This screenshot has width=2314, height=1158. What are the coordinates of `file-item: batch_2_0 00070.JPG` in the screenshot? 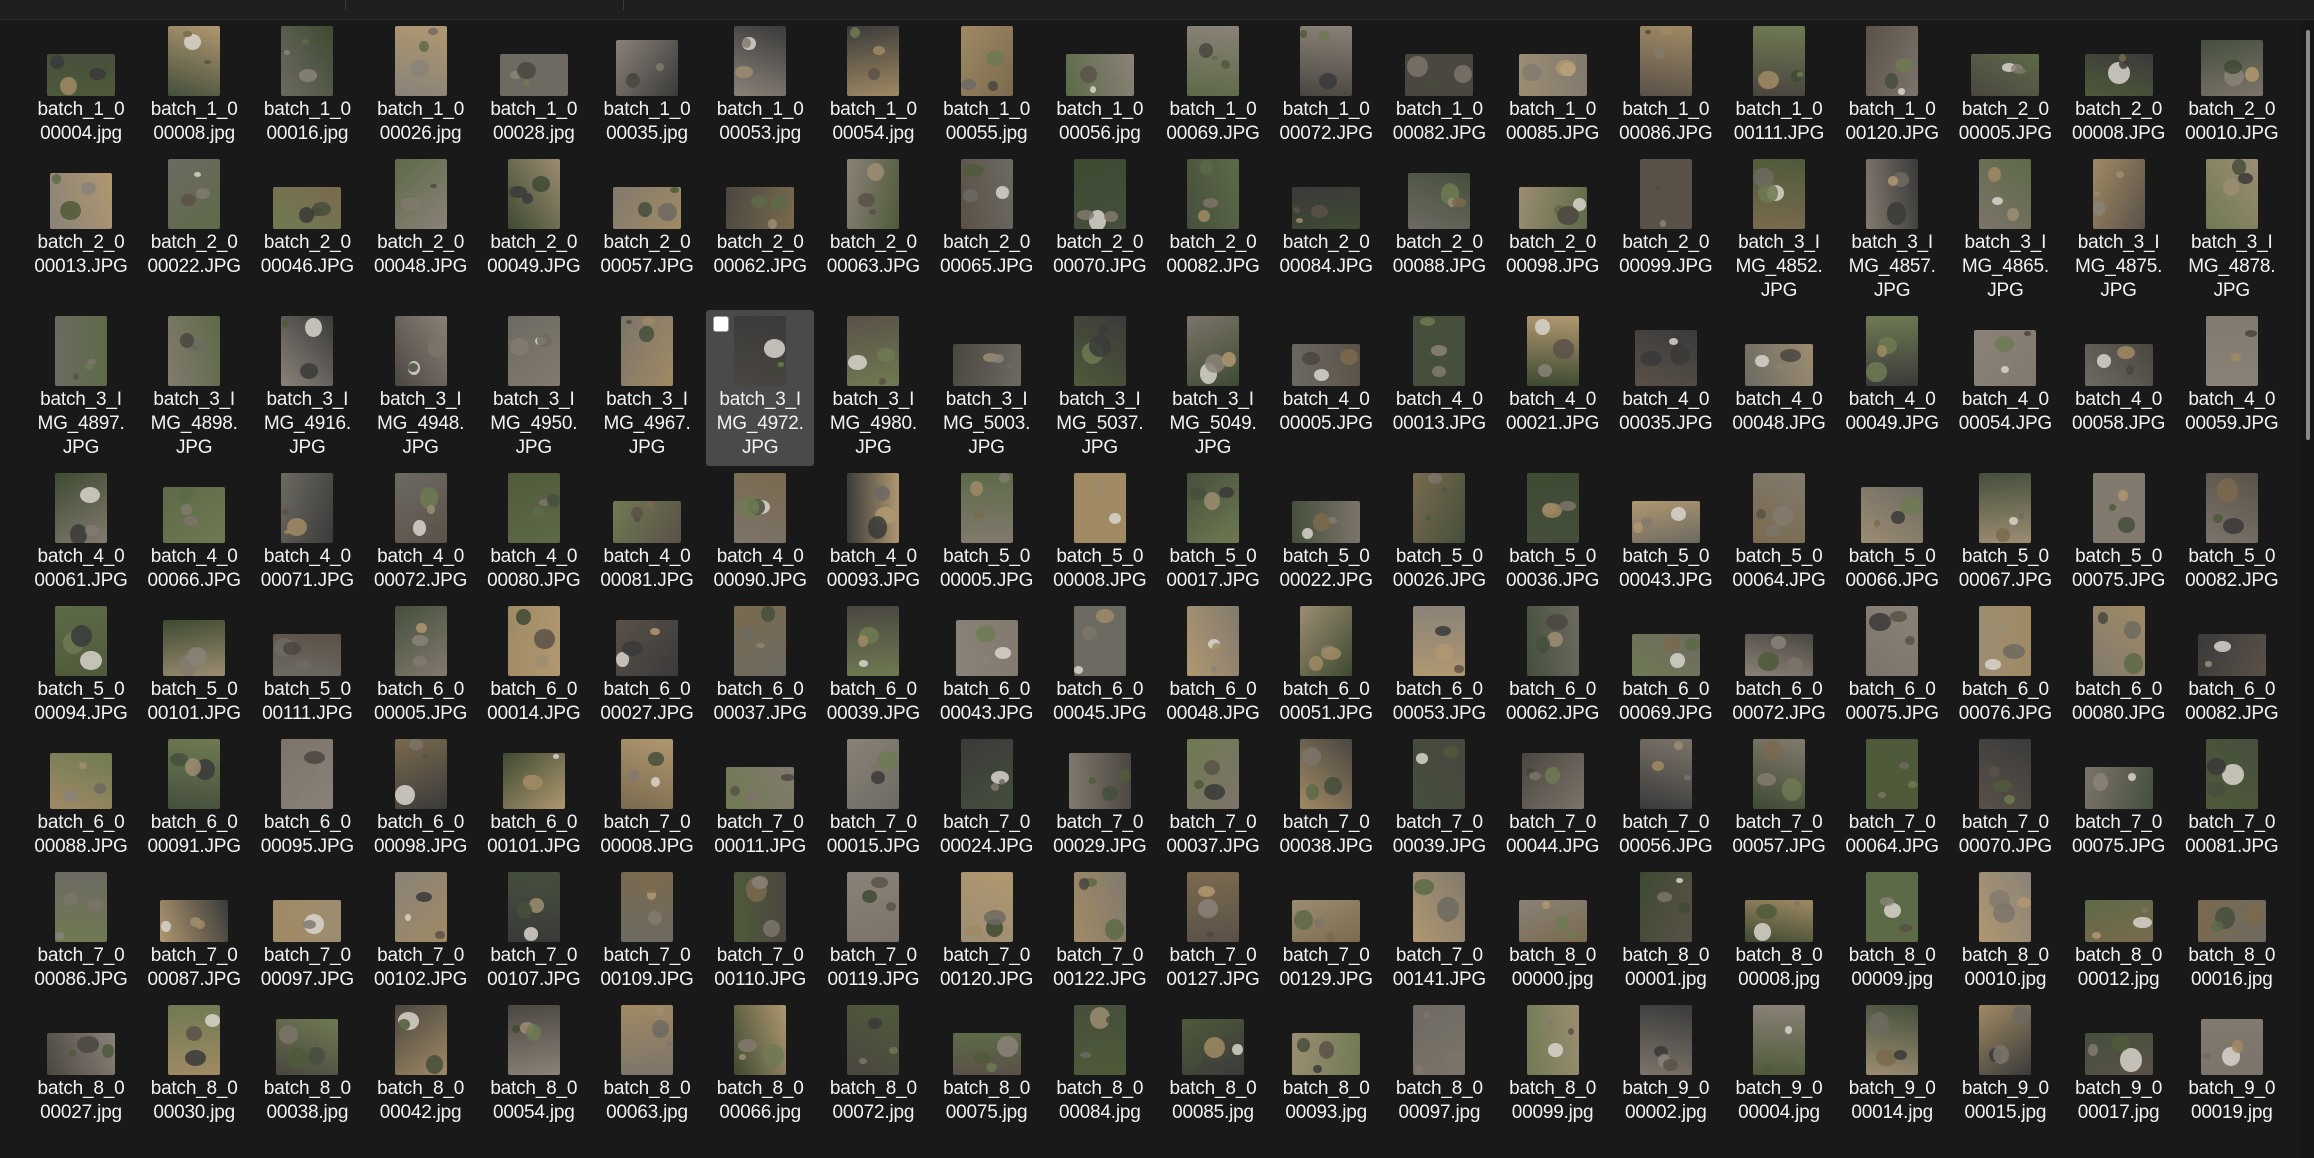 It's located at (1100, 219).